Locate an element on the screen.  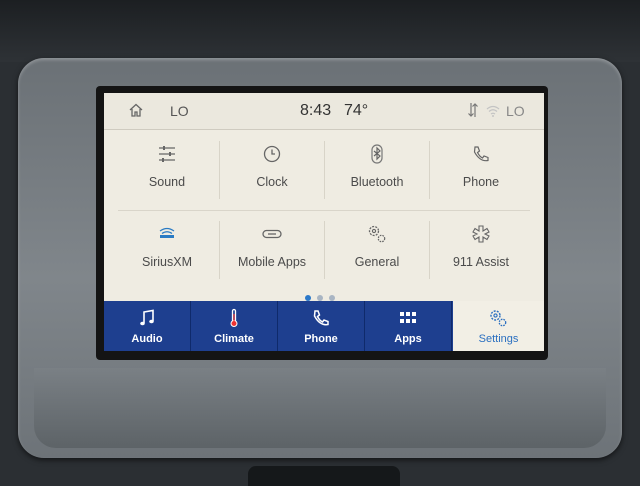
nav-settings: Settings is located at coordinates (498, 326).